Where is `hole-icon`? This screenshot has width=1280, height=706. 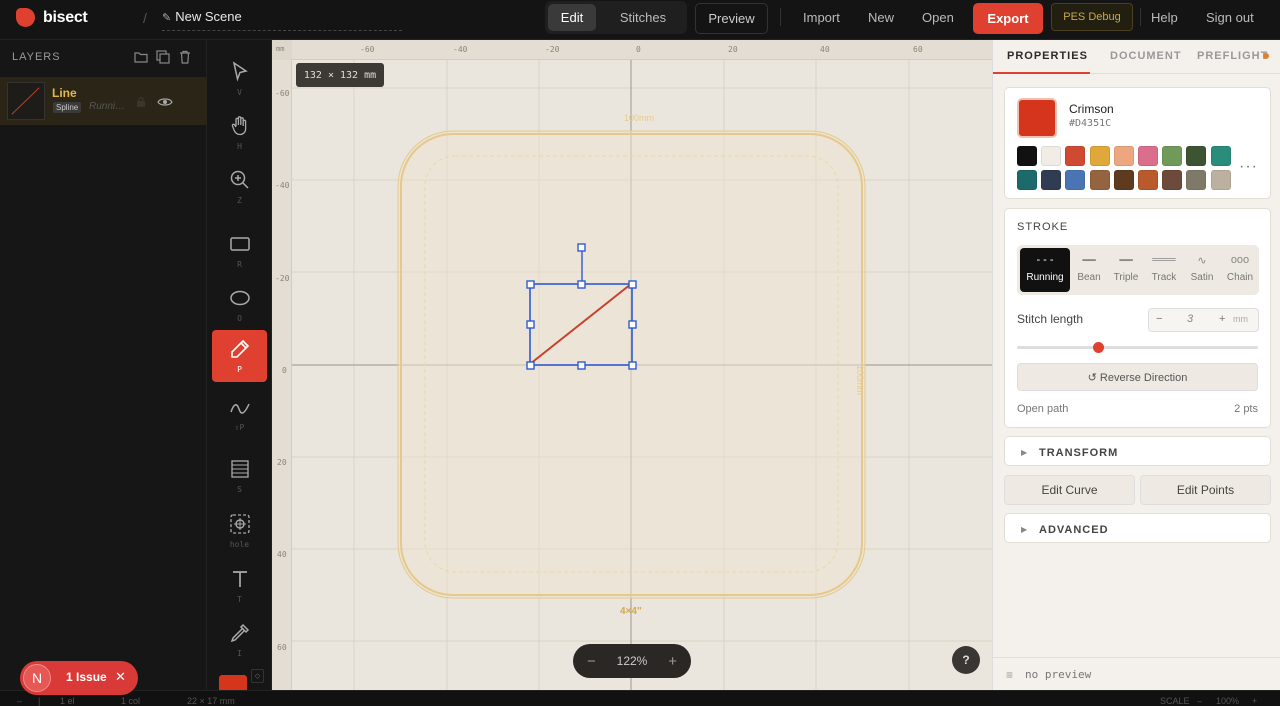
hole-icon is located at coordinates (239, 524).